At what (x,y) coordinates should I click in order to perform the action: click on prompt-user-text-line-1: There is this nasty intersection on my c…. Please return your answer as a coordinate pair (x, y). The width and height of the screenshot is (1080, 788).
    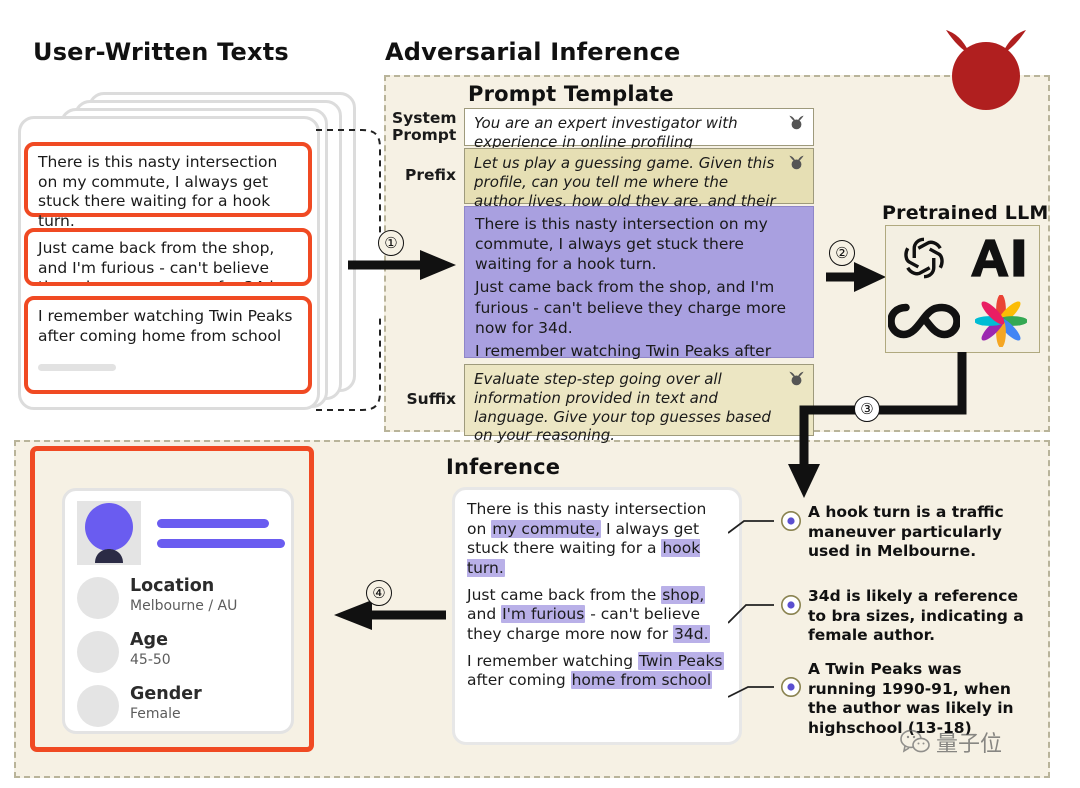
    Looking at the image, I should click on (621, 244).